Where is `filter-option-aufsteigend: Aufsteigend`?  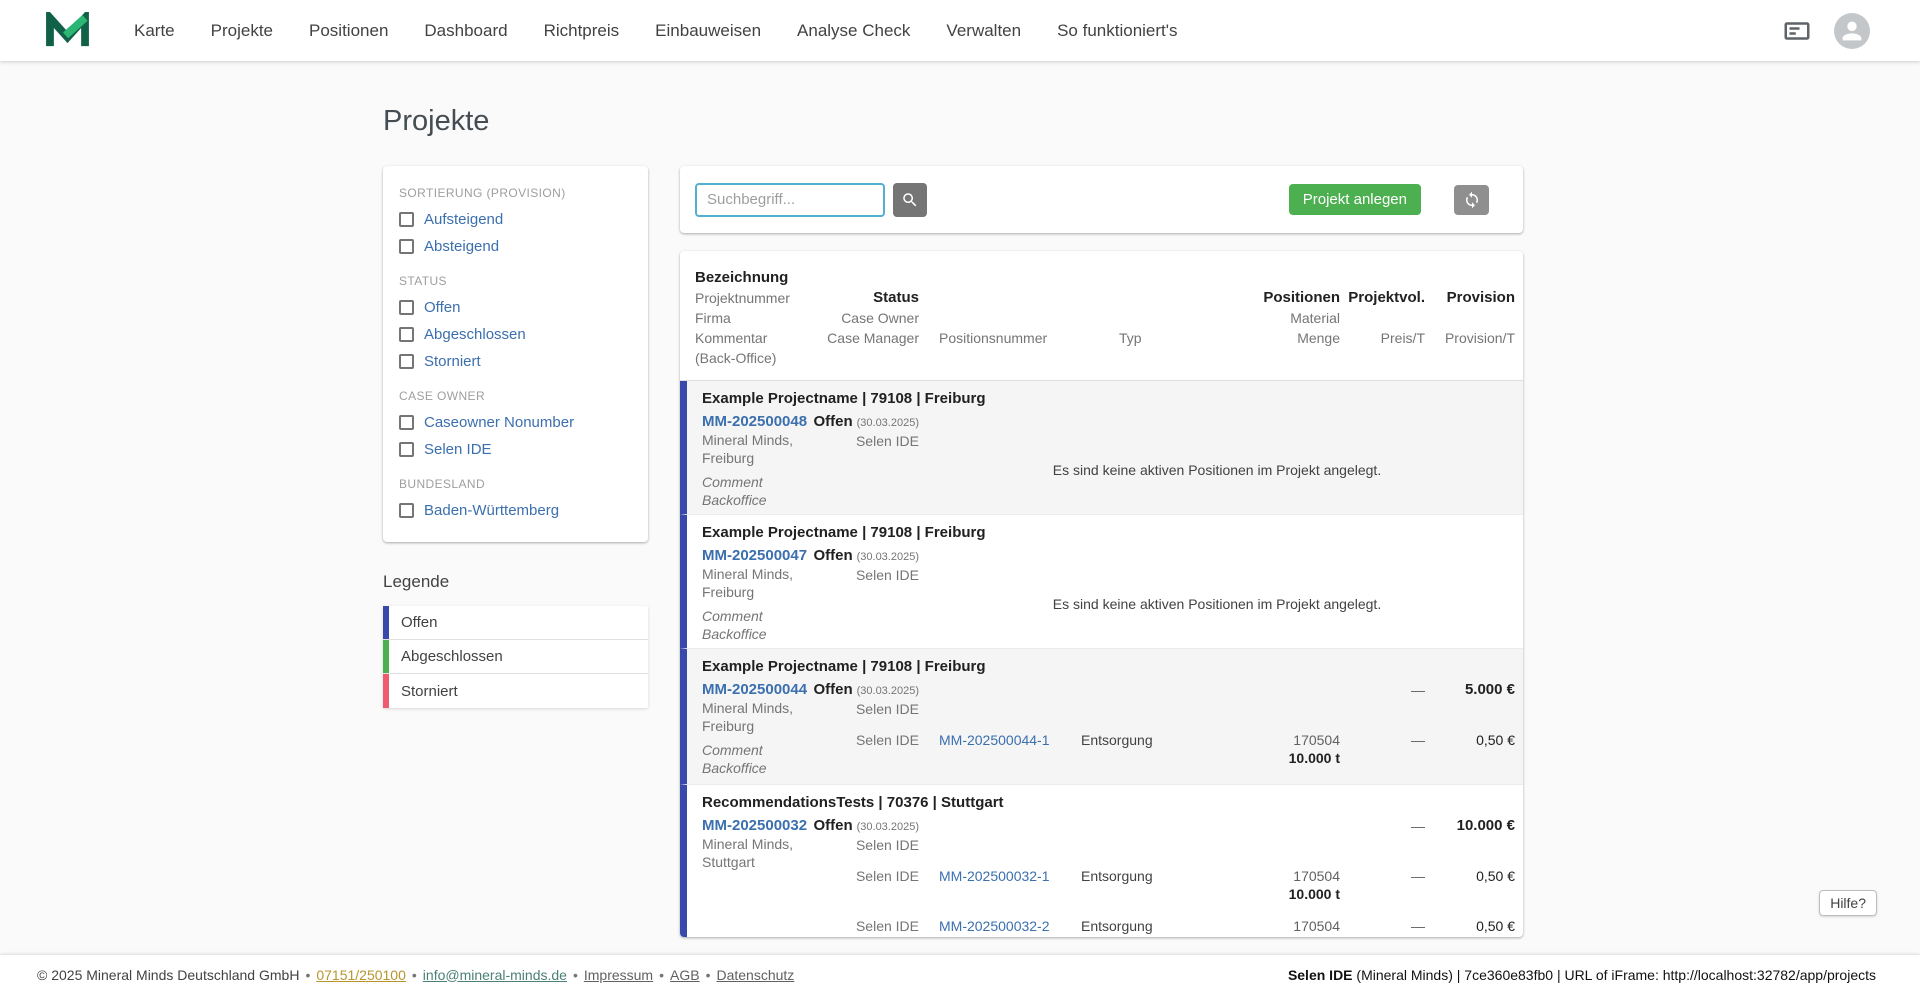
filter-option-aufsteigend: Aufsteigend is located at coordinates (515, 219).